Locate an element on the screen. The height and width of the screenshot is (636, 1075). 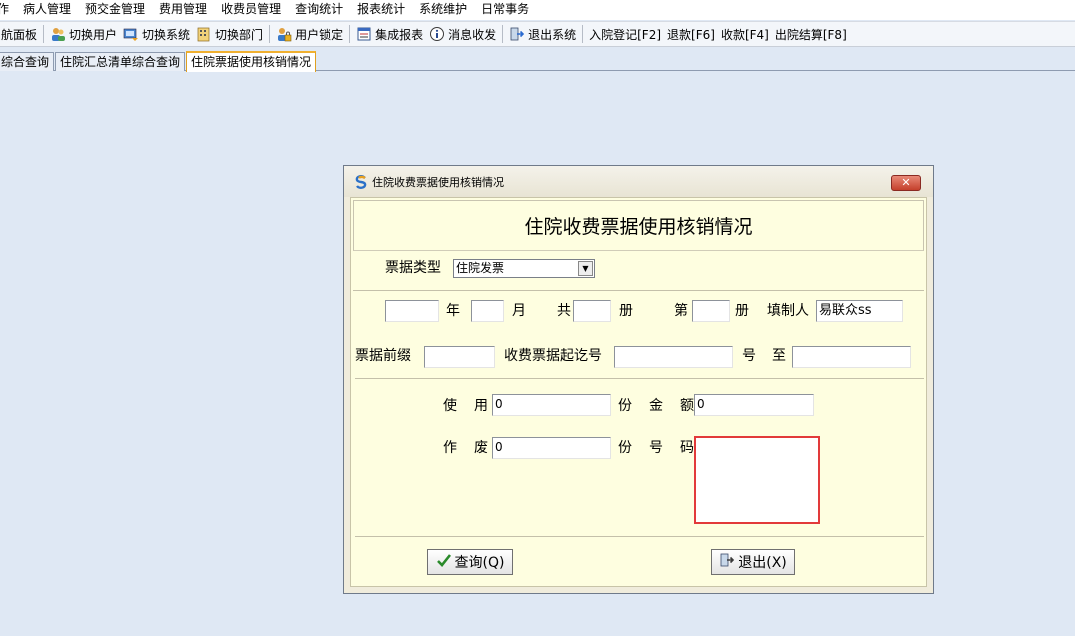
admission-register-button: 入院登记[F2] is located at coordinates (625, 34).